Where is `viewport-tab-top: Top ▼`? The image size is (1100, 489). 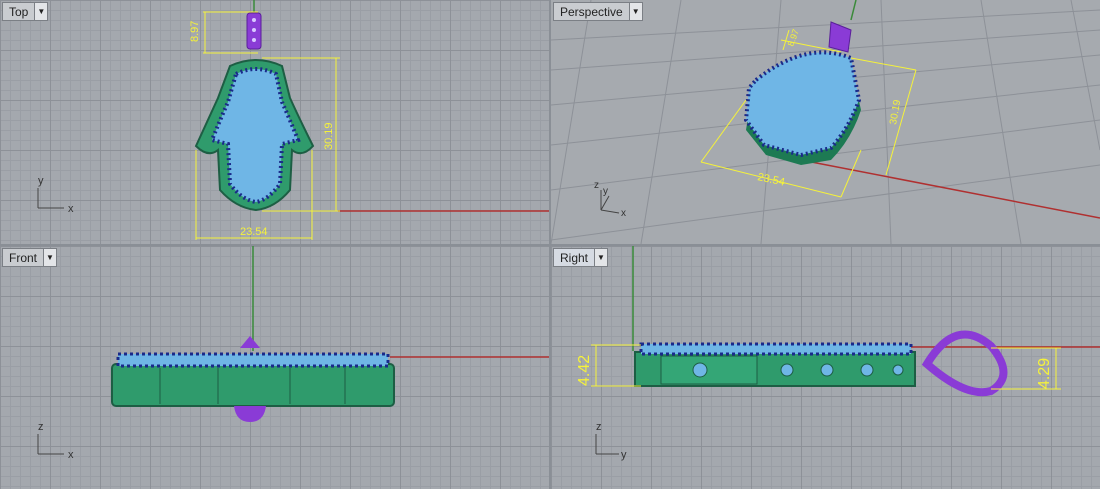 viewport-tab-top: Top ▼ is located at coordinates (25, 11).